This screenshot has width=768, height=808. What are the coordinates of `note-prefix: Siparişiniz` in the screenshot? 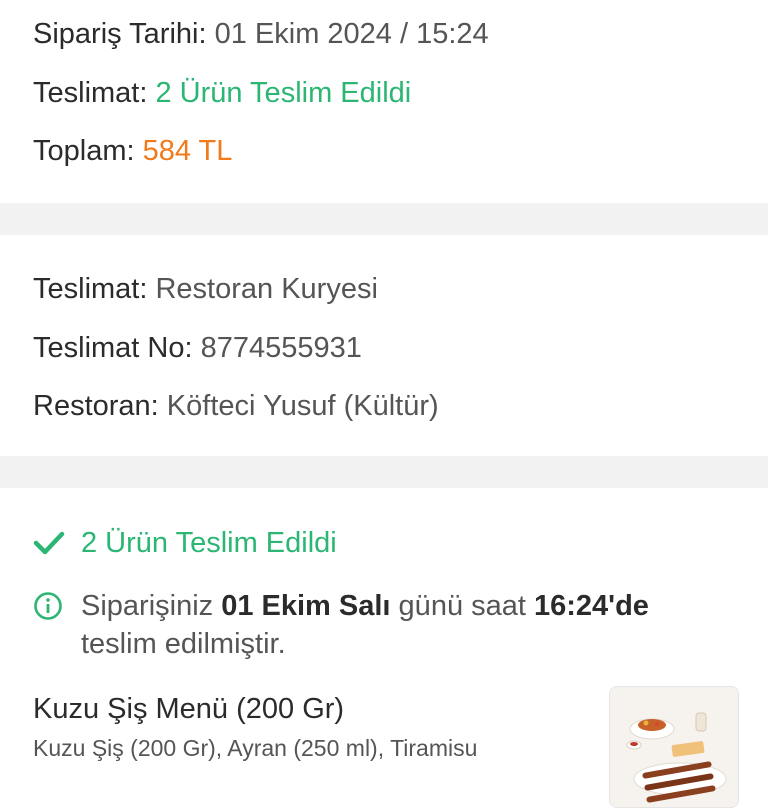 It's located at (151, 606).